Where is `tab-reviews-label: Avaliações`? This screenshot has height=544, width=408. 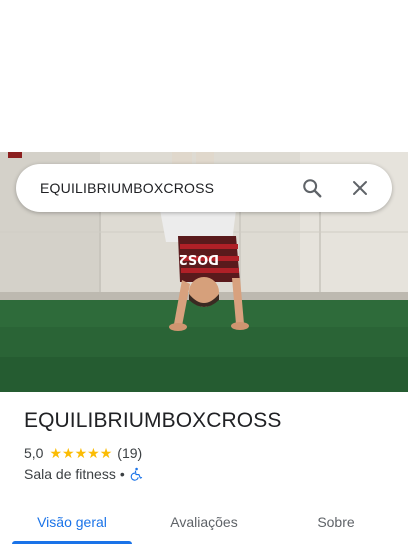 tab-reviews-label: Avaliações is located at coordinates (204, 522).